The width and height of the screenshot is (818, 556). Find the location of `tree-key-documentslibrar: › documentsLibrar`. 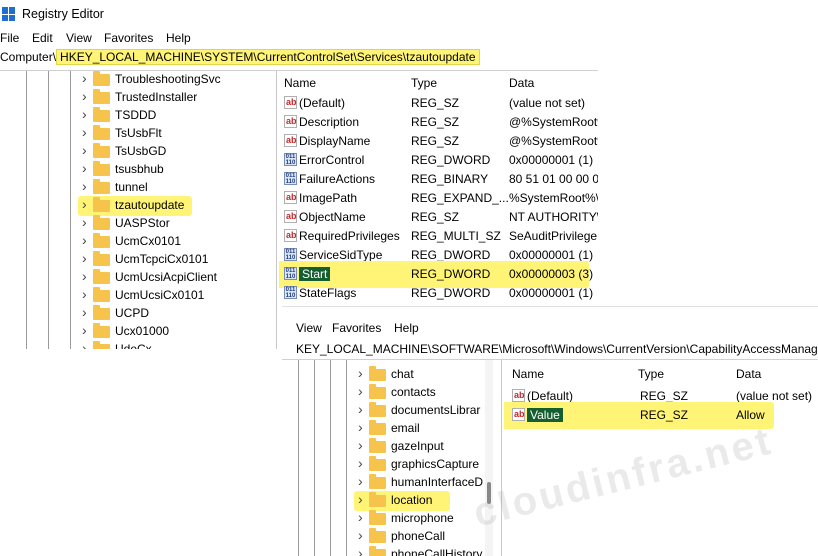

tree-key-documentslibrar: › documentsLibrar is located at coordinates (382, 410).